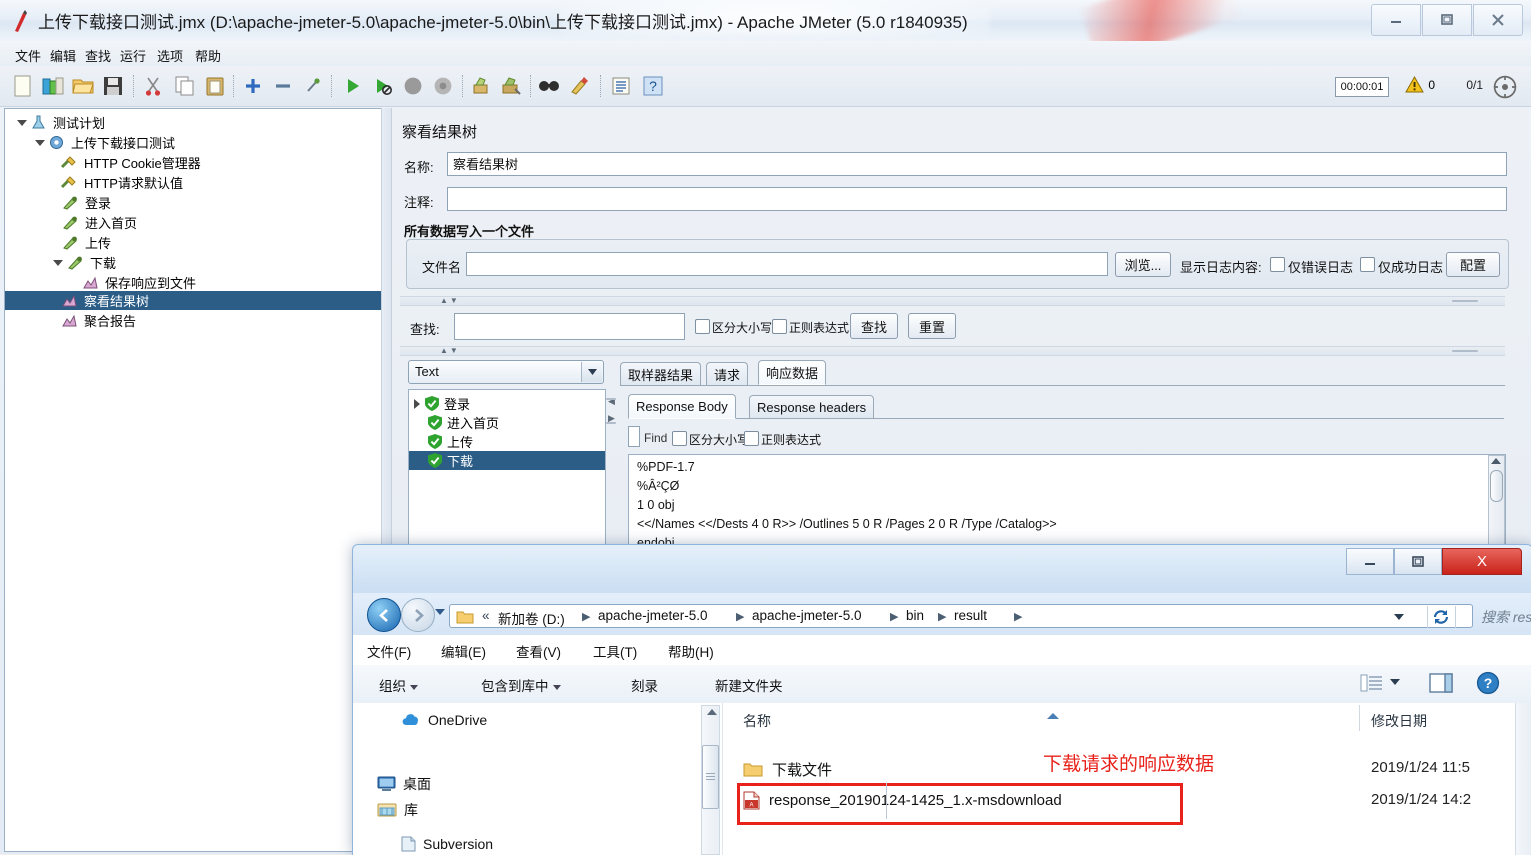 The image size is (1531, 855). I want to click on errors-only-checkbox, so click(1277, 264).